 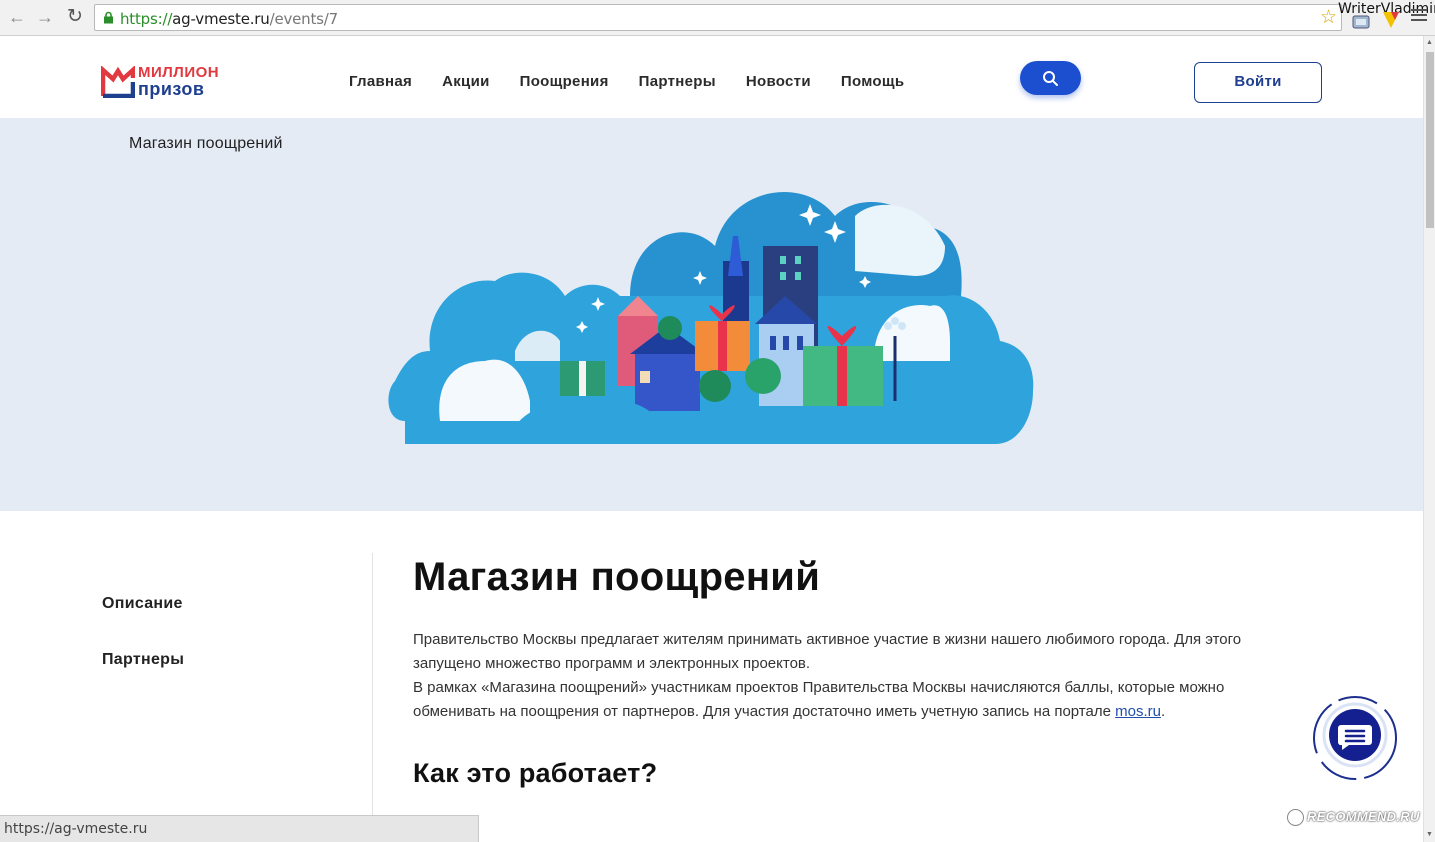 What do you see at coordinates (143, 604) in the screenshot?
I see `side-nav-description: Описание` at bounding box center [143, 604].